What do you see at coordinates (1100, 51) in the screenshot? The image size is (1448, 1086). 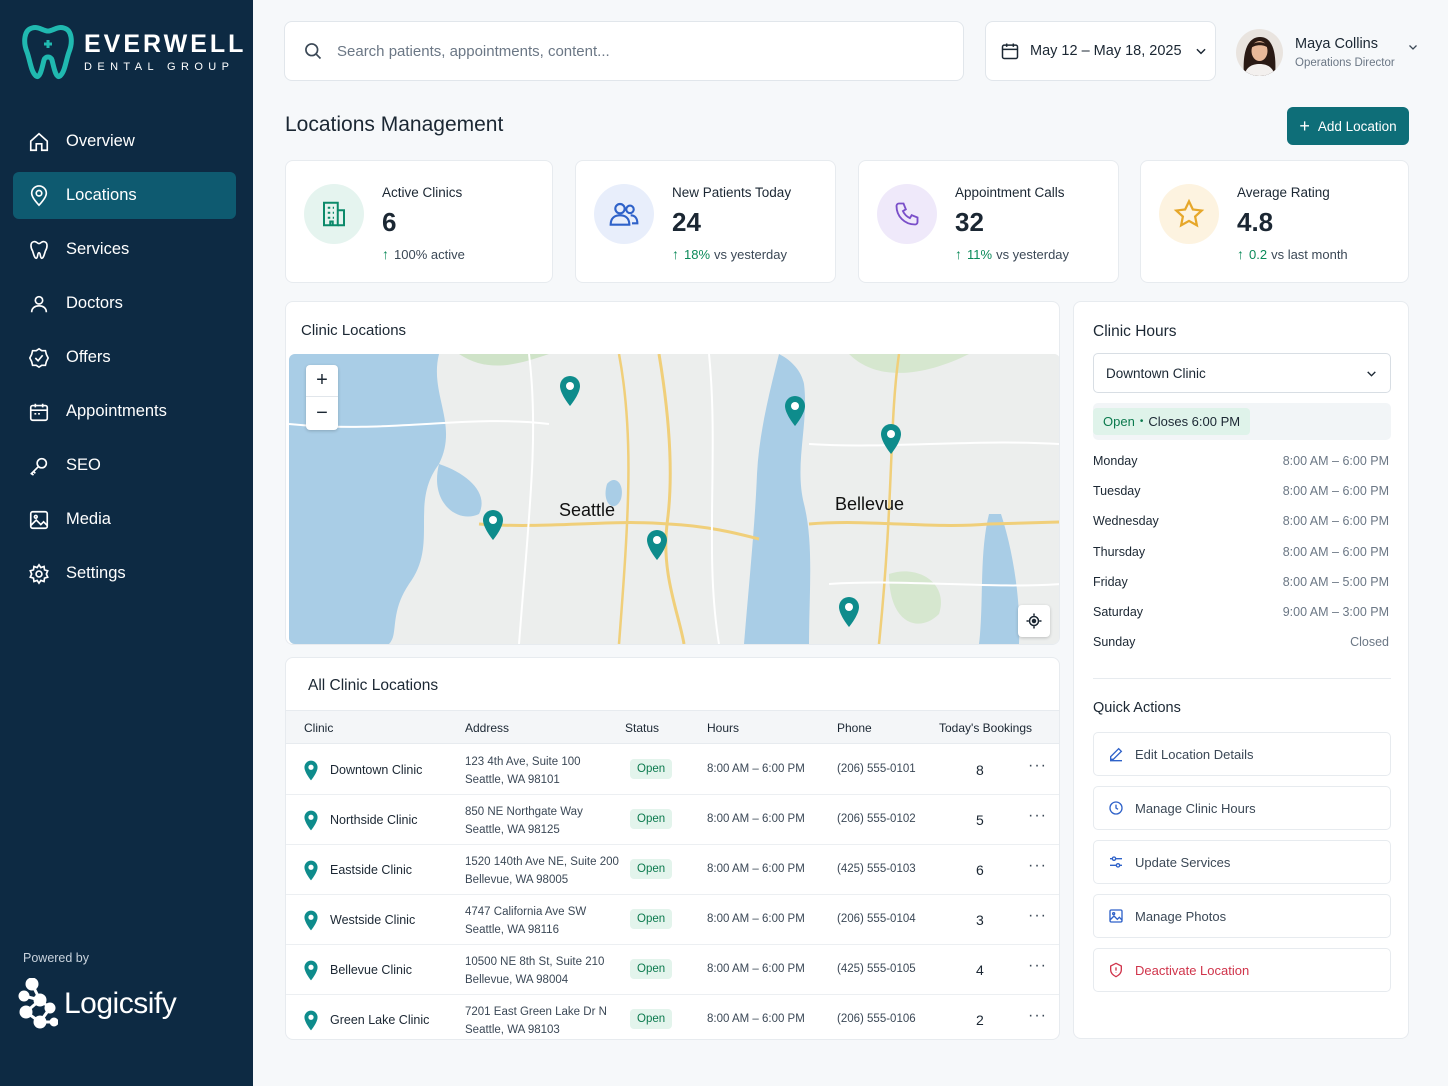 I see `date-range-picker: May 12 – May 18, 2025` at bounding box center [1100, 51].